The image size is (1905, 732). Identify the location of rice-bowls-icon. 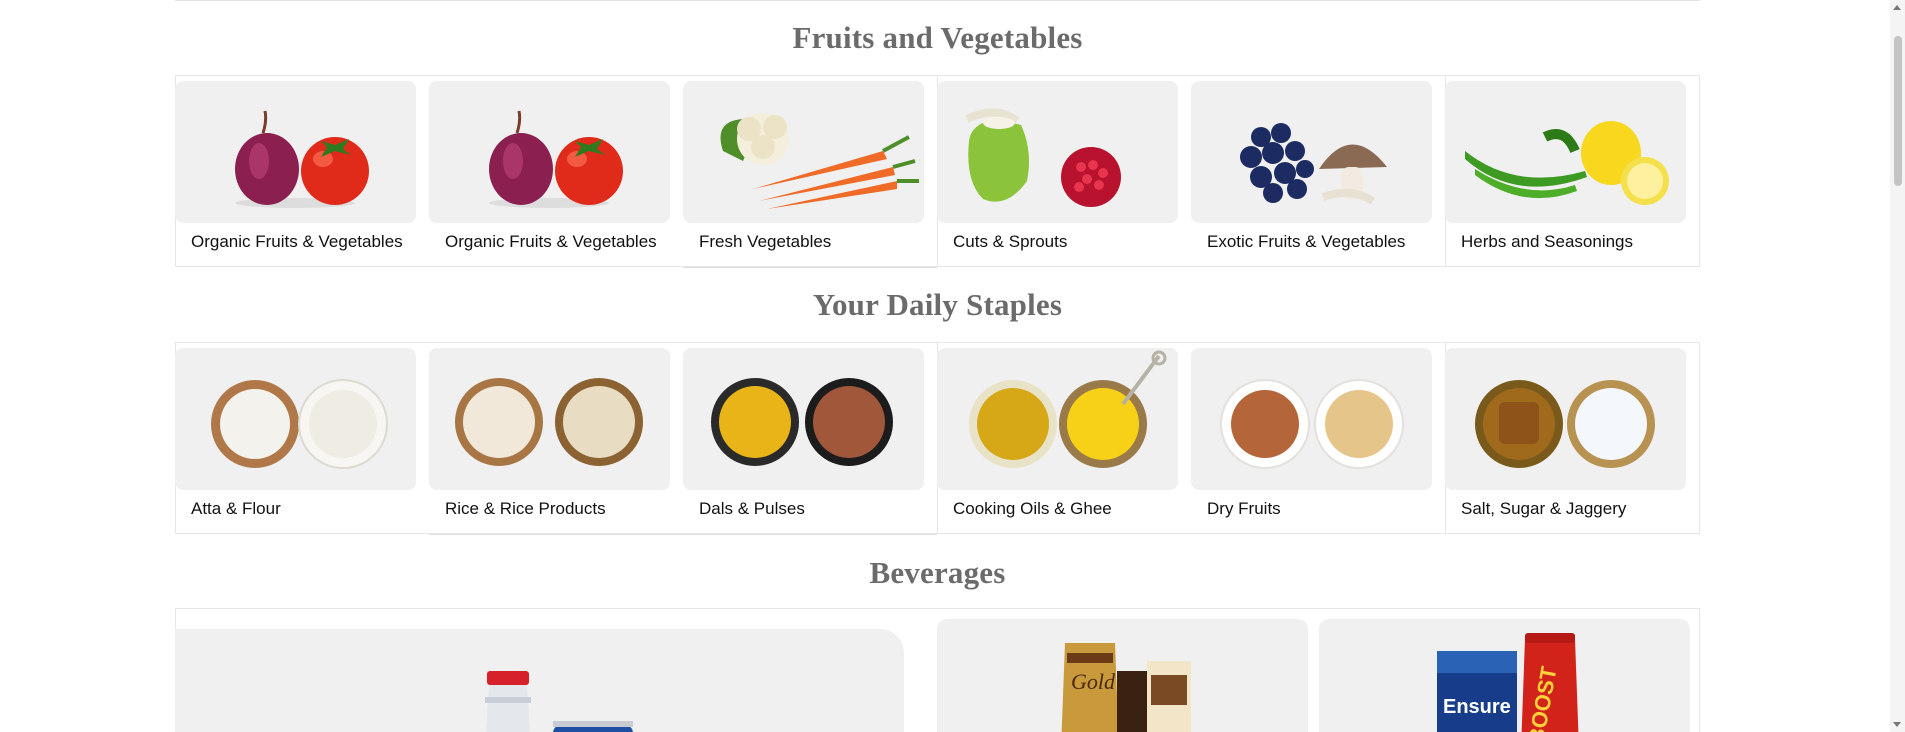
(549, 419).